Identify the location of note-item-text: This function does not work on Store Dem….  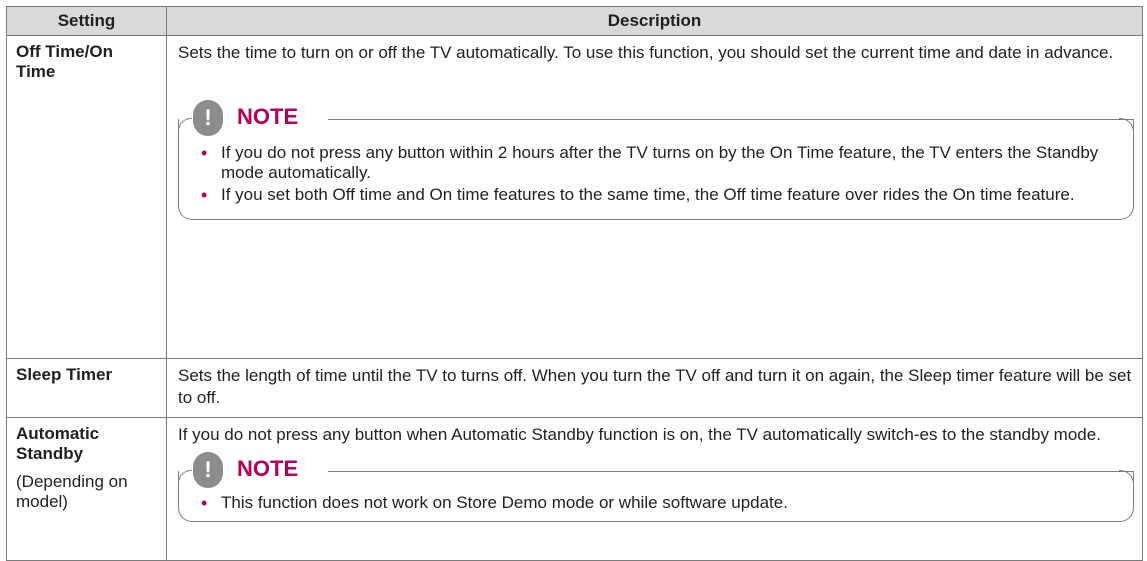
(504, 502).